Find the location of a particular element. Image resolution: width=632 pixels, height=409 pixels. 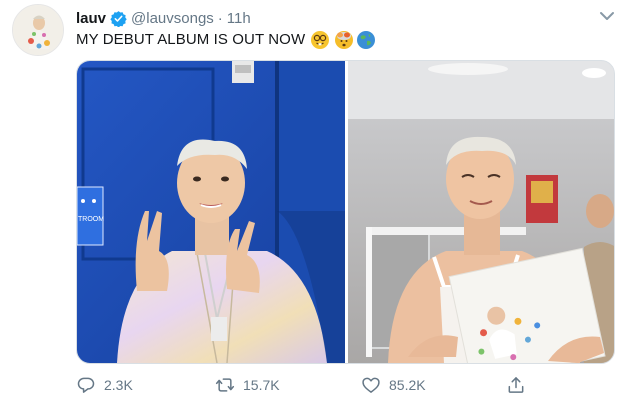

reply-button: 2.3K is located at coordinates (104, 385).